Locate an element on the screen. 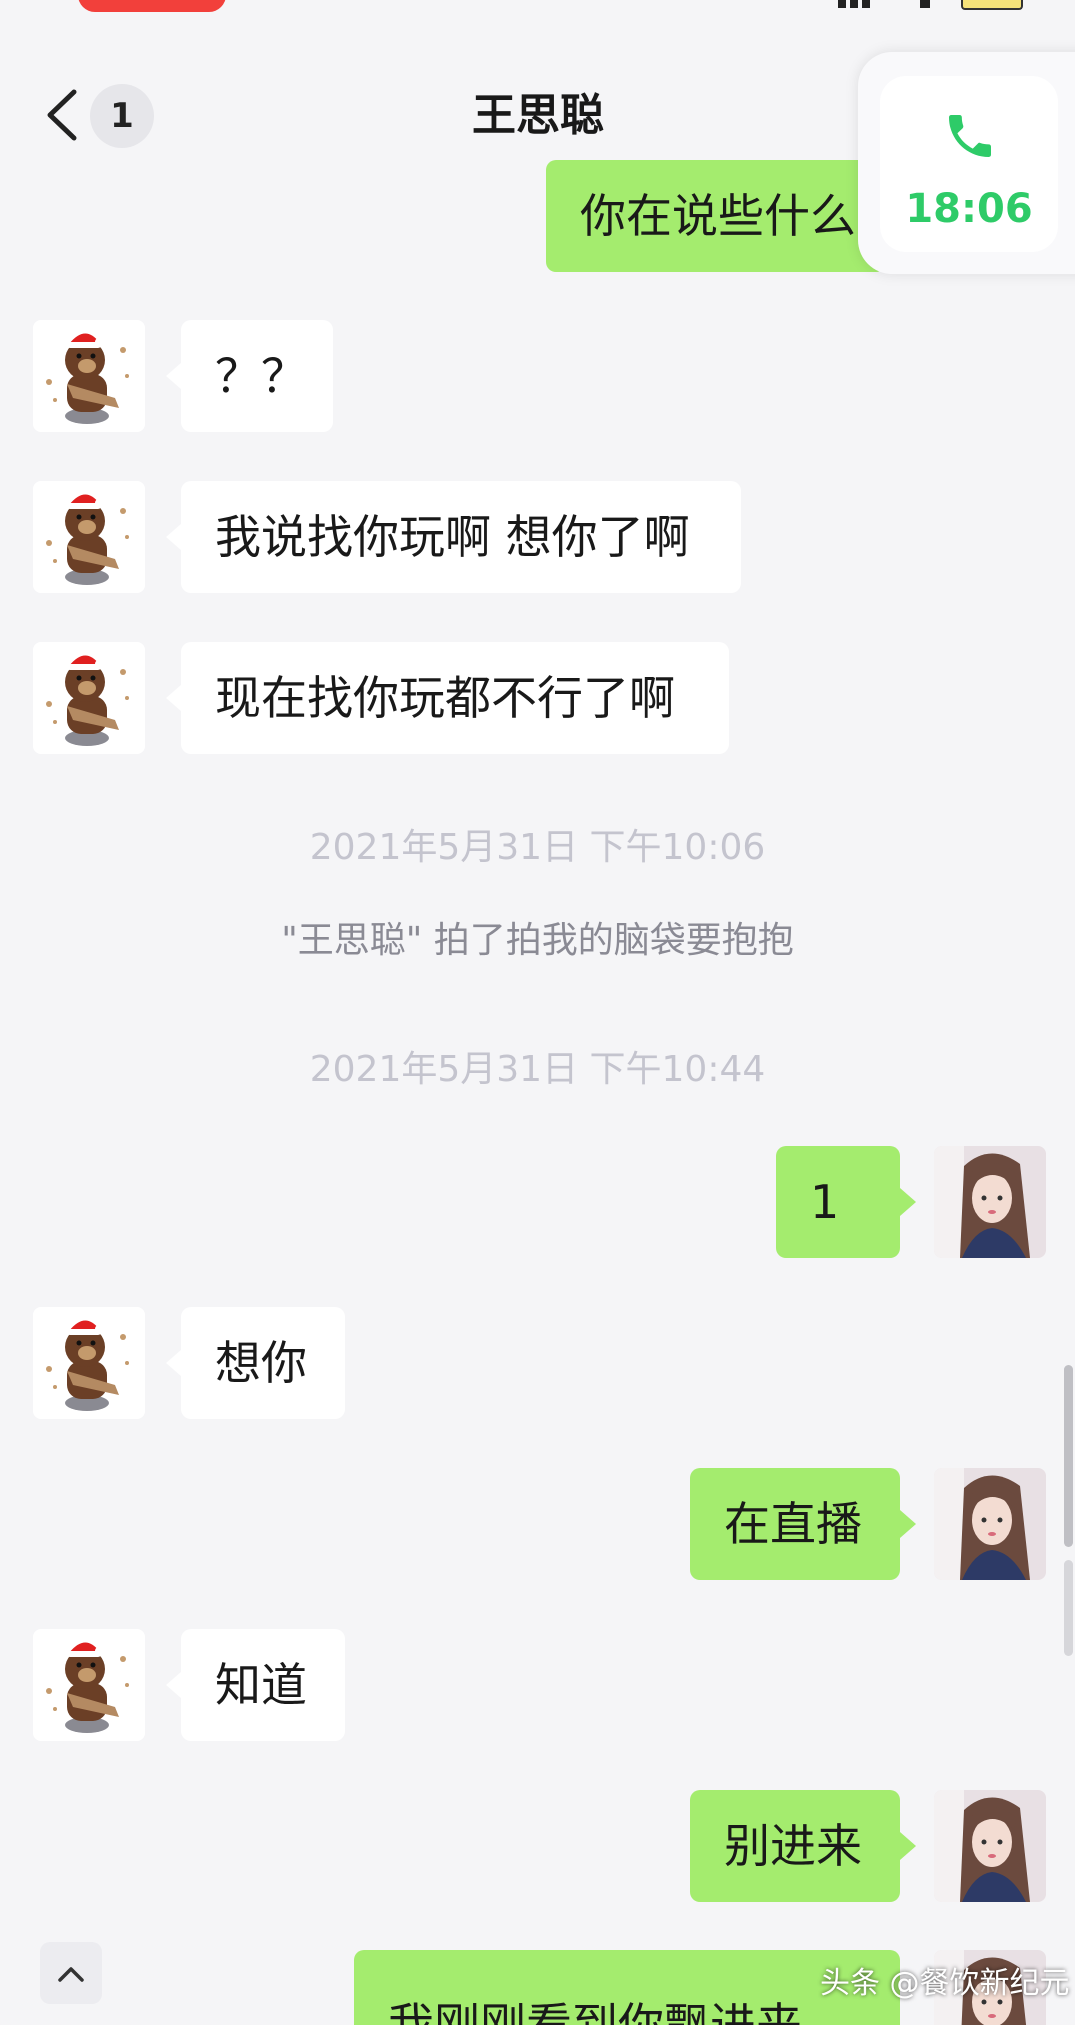 Image resolution: width=1075 pixels, height=2025 pixels. message-text: 现在找你玩都不行了啊 is located at coordinates (445, 698).